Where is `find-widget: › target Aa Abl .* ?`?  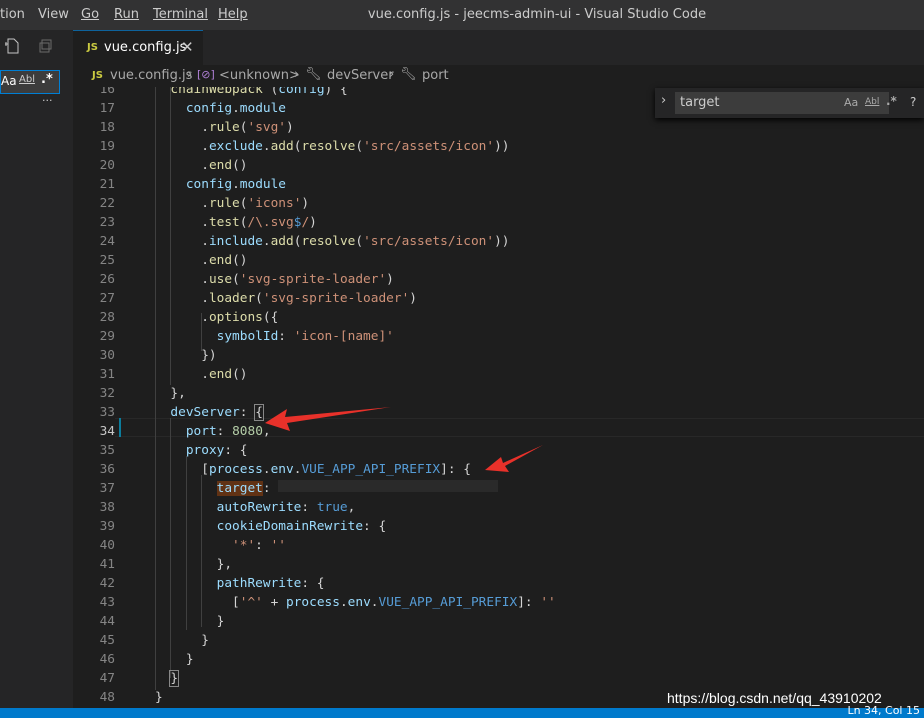
find-widget: › target Aa Abl .* ? is located at coordinates (789, 103).